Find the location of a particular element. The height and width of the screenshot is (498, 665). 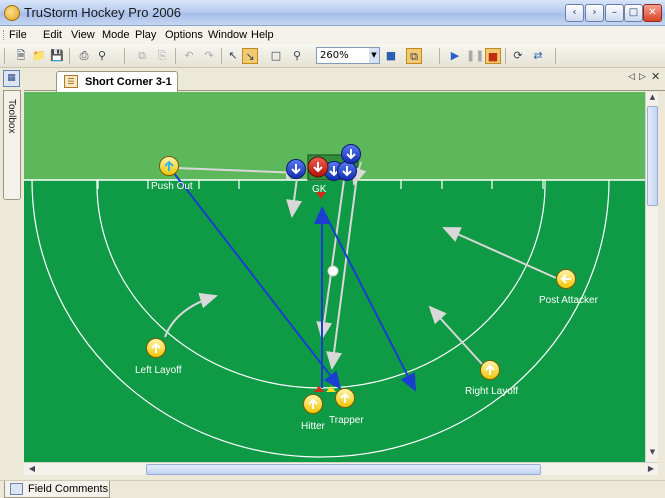

horizontal-scrollbar: ◀ ▶ is located at coordinates (341, 468).